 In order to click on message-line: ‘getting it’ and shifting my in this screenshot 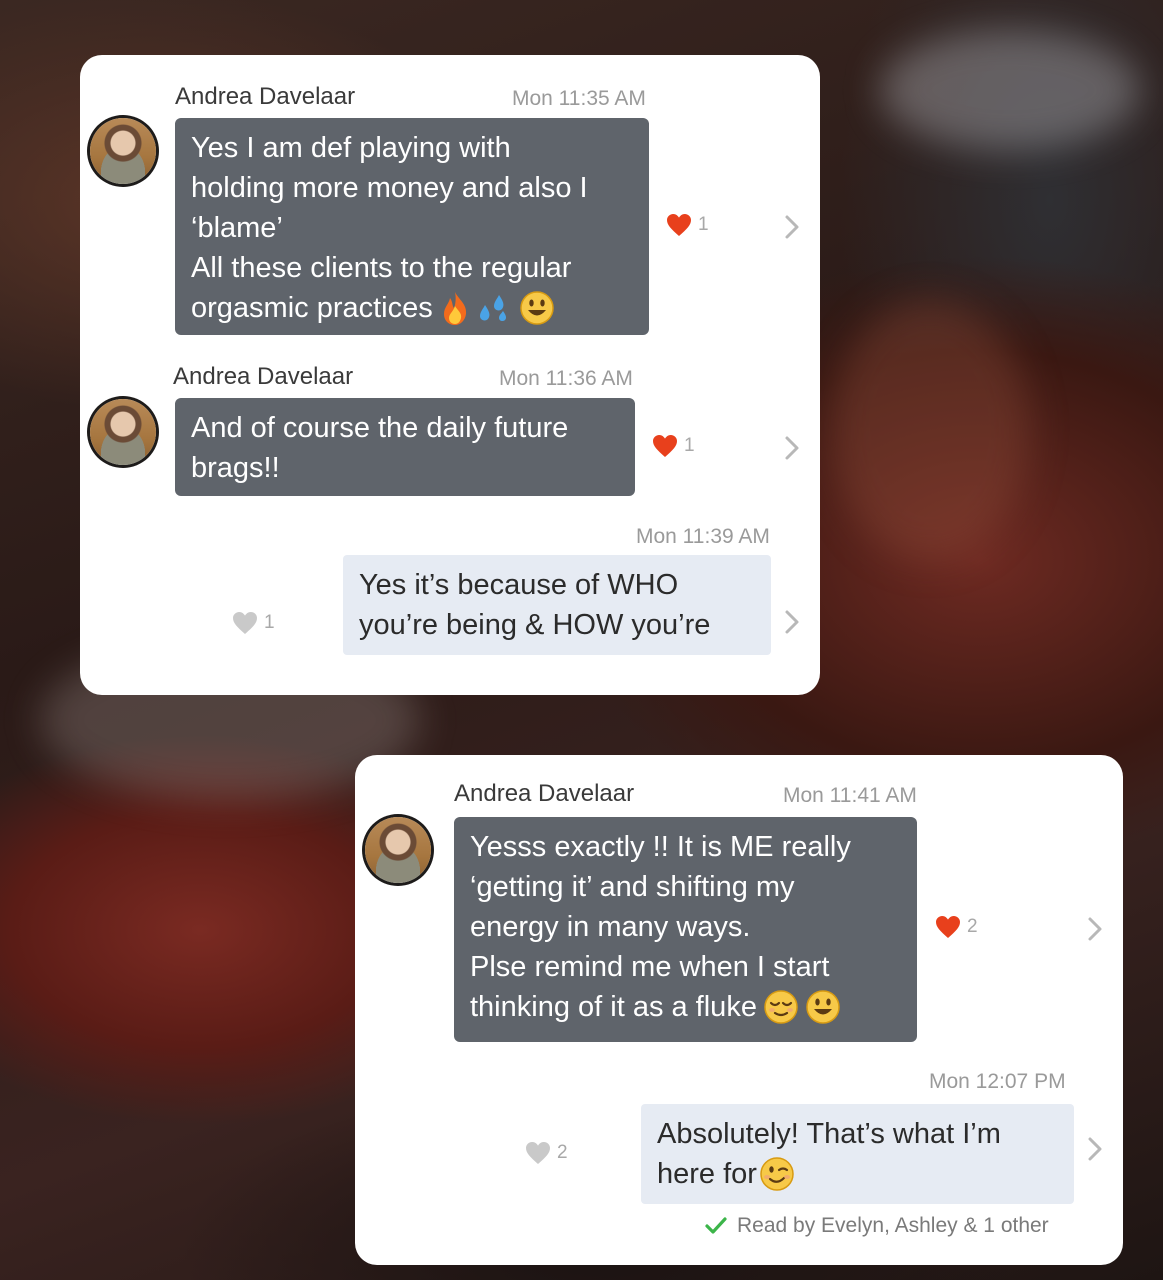, I will do `click(632, 887)`.